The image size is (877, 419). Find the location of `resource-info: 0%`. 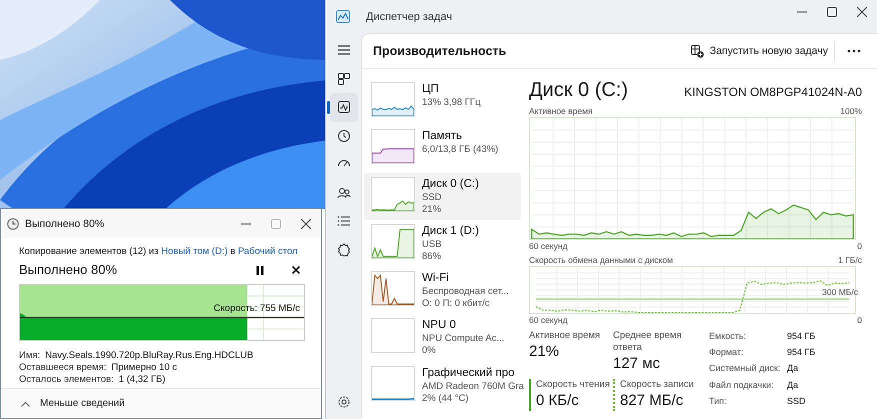

resource-info: 0% is located at coordinates (429, 351).